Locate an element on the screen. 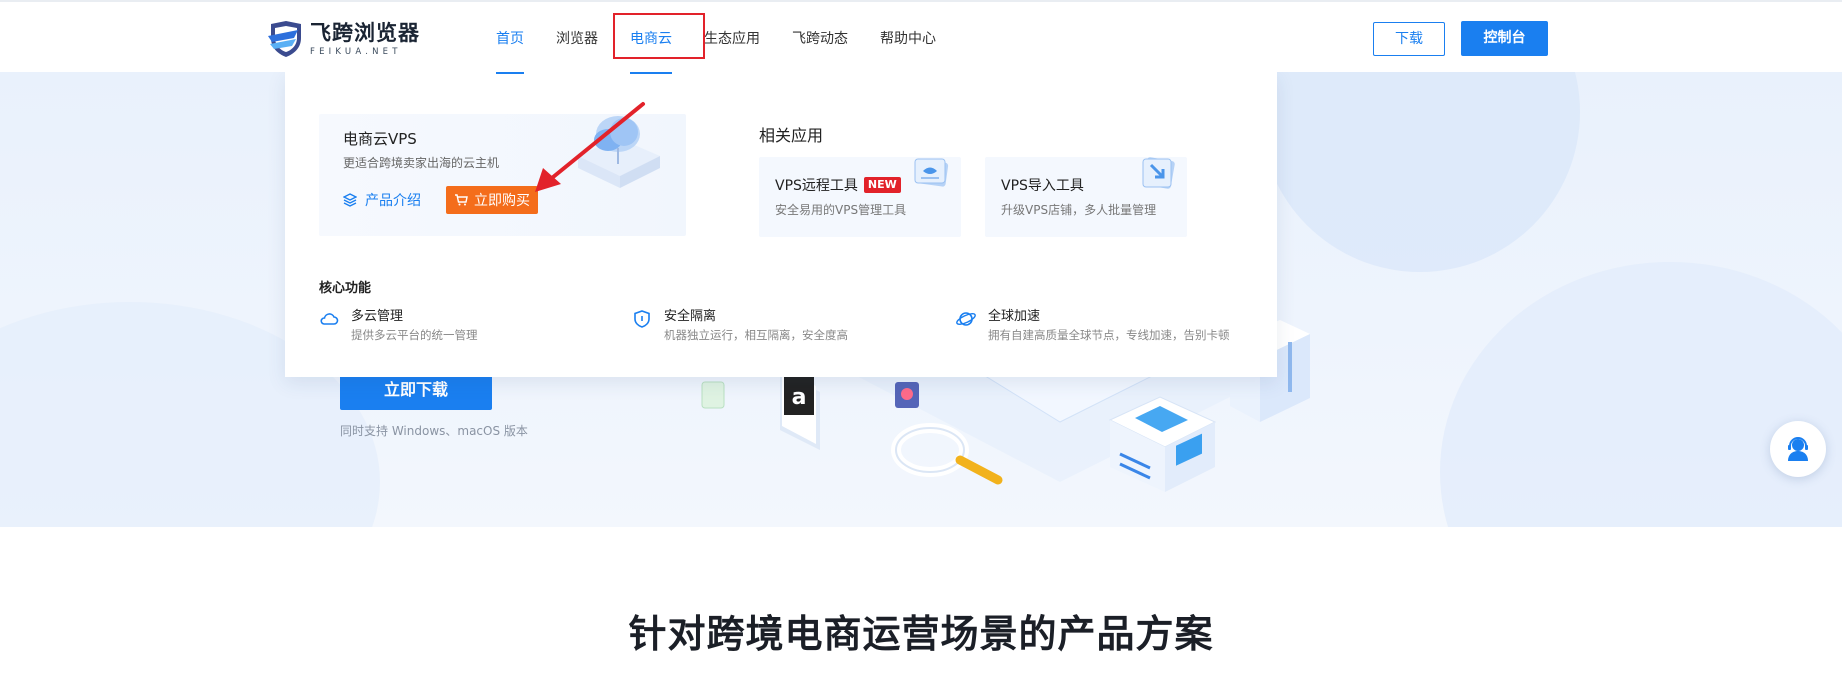  buy-now-label: 立即购买 is located at coordinates (502, 201).